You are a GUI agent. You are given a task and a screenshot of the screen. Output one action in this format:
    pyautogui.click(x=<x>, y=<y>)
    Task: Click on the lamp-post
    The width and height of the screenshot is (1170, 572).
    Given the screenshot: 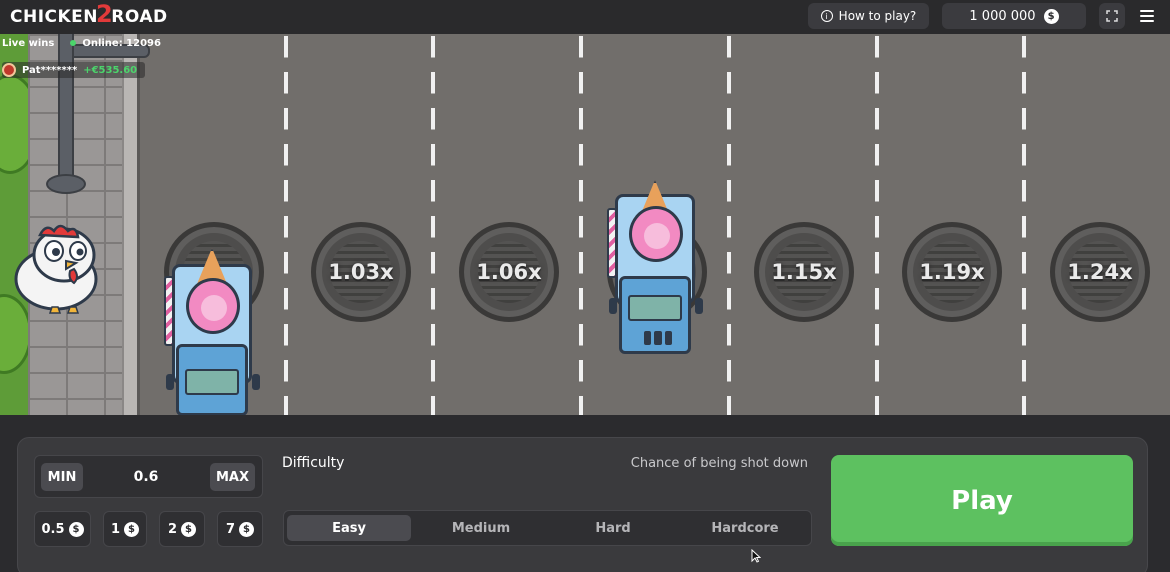 What is the action you would take?
    pyautogui.click(x=66, y=109)
    